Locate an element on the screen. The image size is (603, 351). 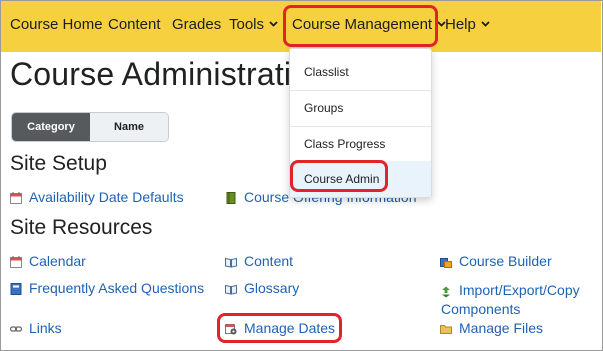
content-link: Content is located at coordinates (259, 261).